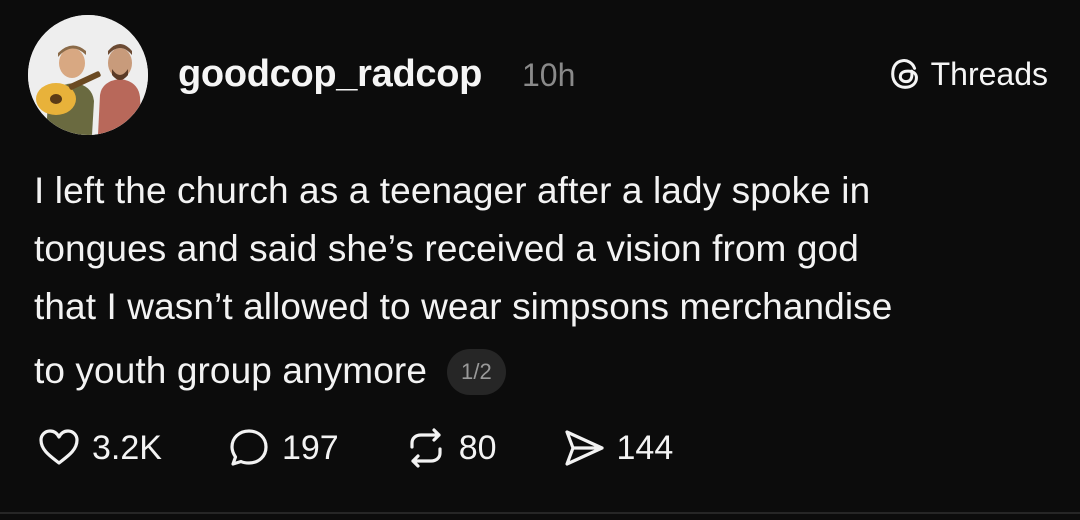 Image resolution: width=1080 pixels, height=520 pixels. What do you see at coordinates (310, 448) in the screenshot?
I see `reply-count: 197` at bounding box center [310, 448].